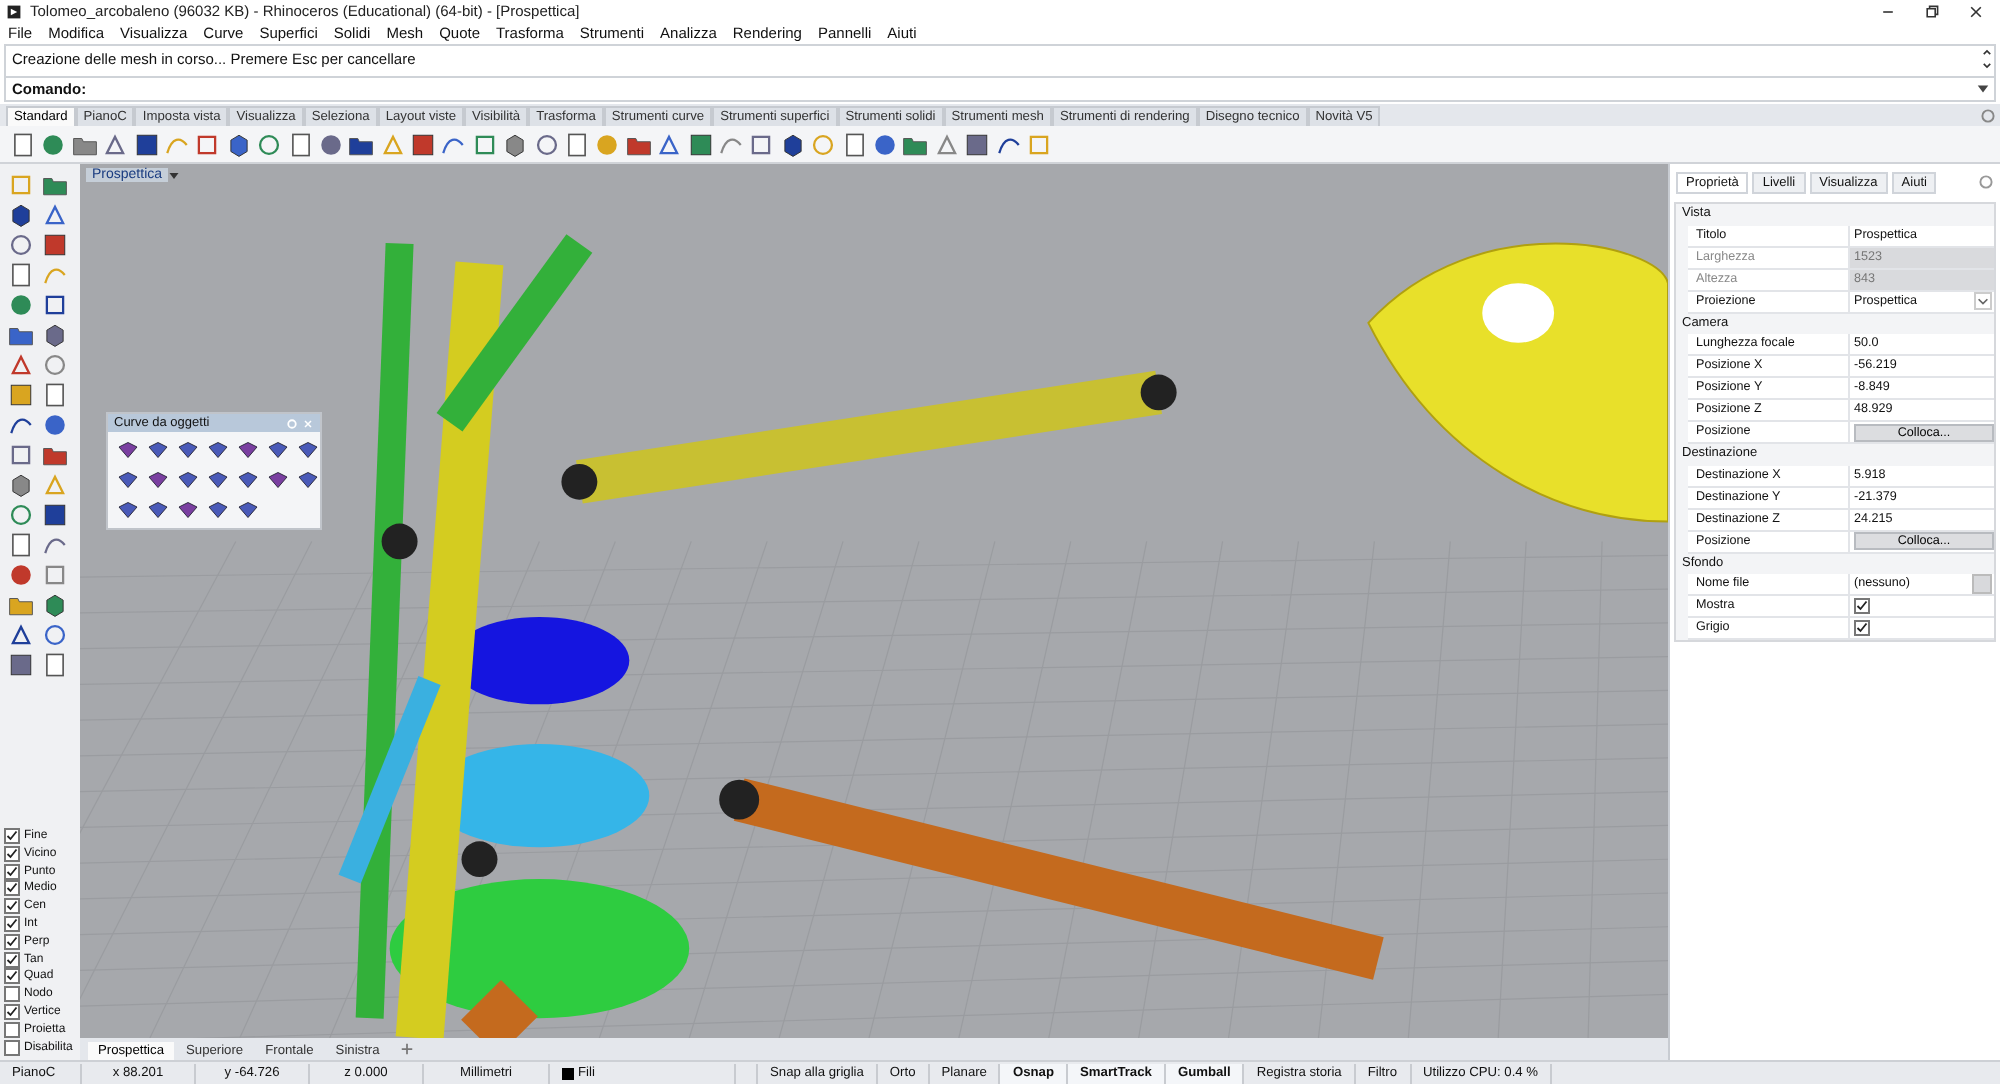  Describe the element at coordinates (406, 1049) in the screenshot. I see `add-icon` at that location.